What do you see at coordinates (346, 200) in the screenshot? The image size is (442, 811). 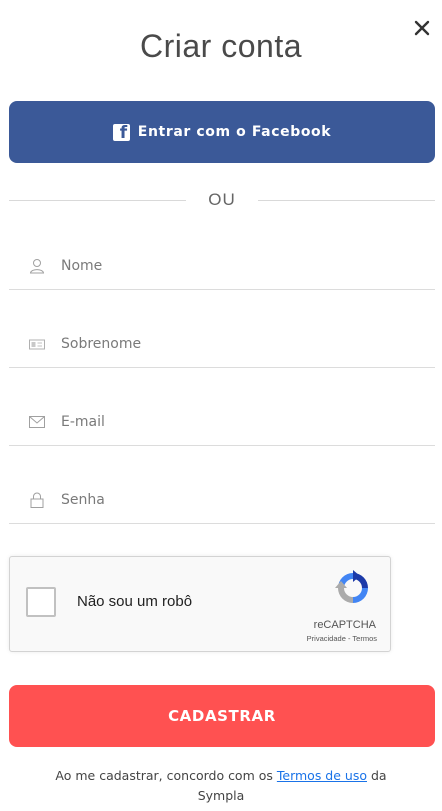 I see `divider-line-right` at bounding box center [346, 200].